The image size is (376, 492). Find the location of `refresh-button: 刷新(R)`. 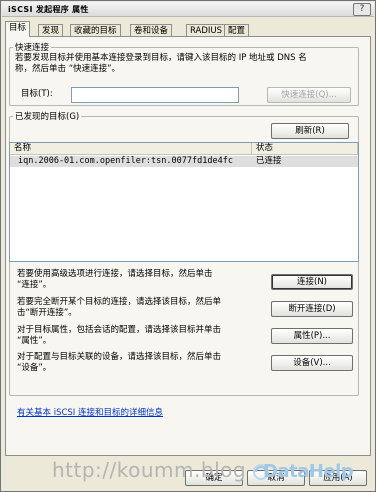

refresh-button: 刷新(R) is located at coordinates (310, 131).